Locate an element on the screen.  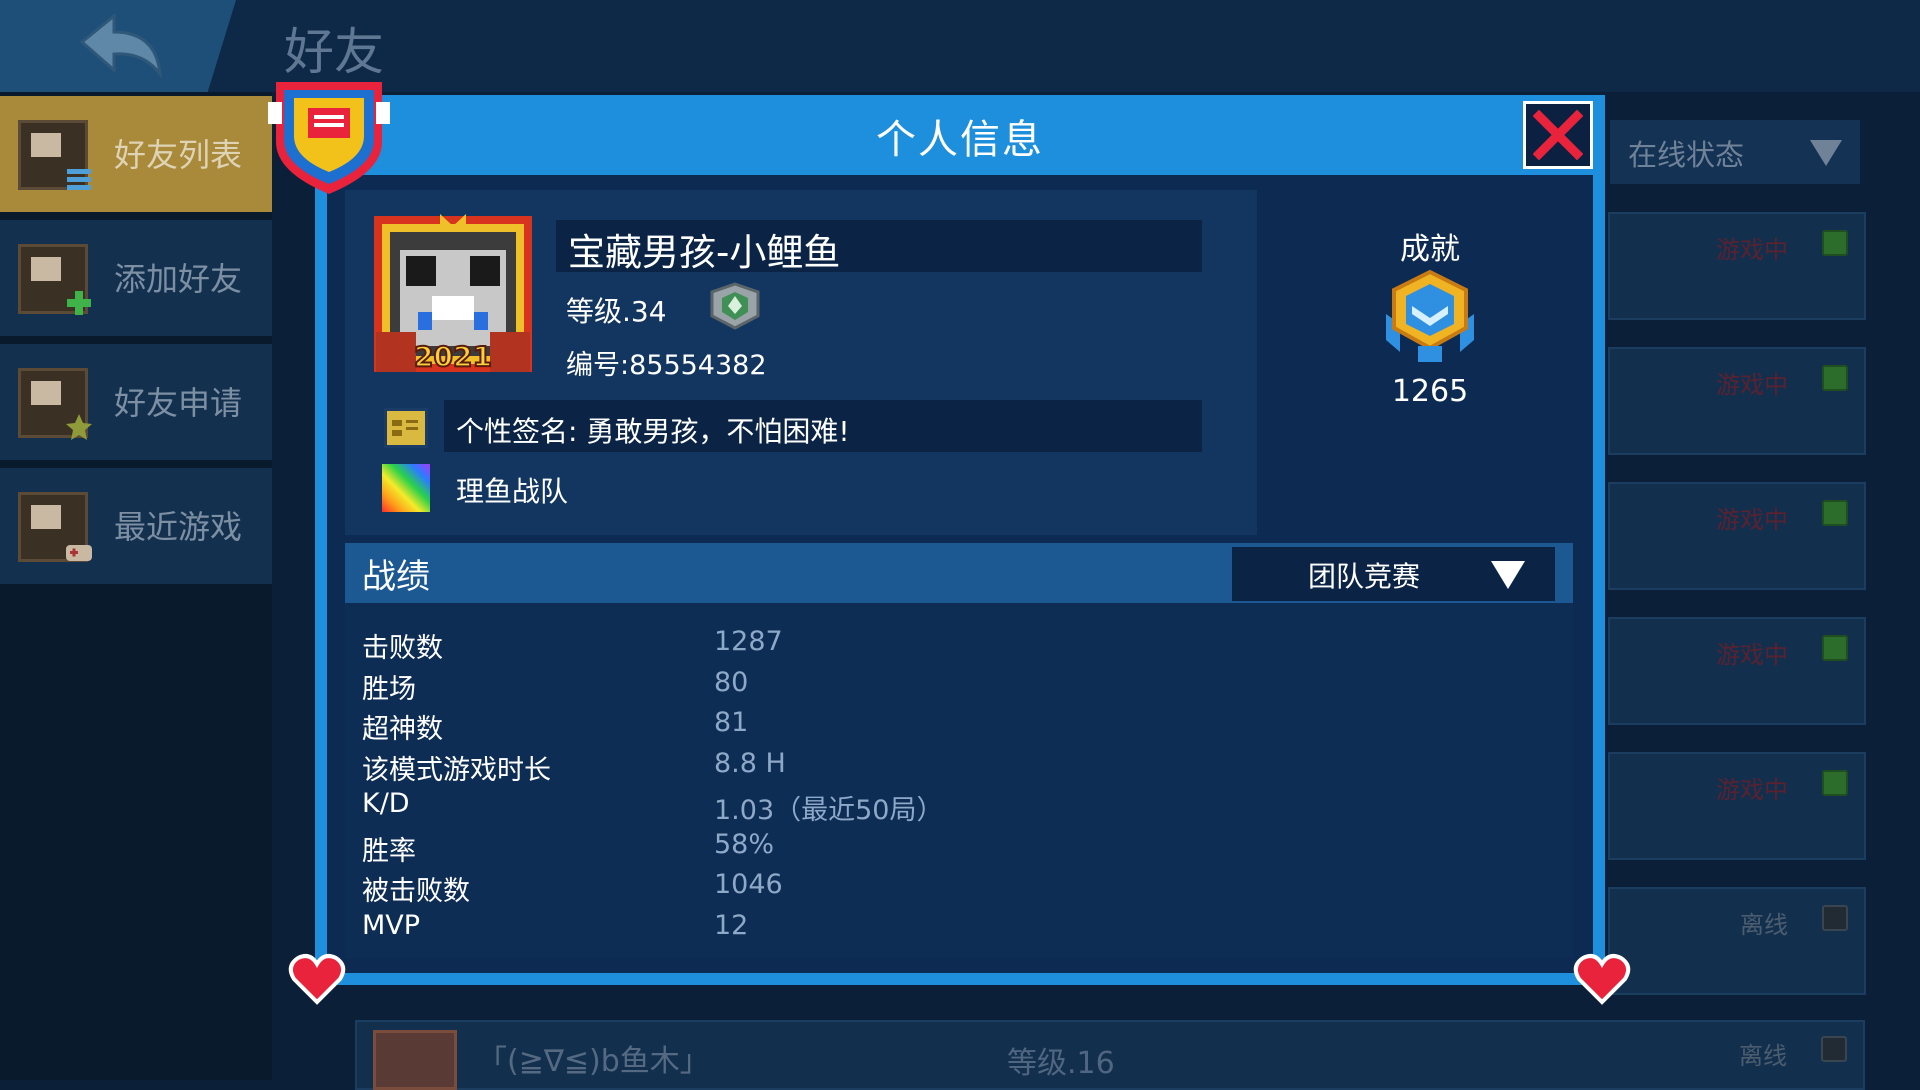
mode-select: 团队竞赛 is located at coordinates (1393, 574).